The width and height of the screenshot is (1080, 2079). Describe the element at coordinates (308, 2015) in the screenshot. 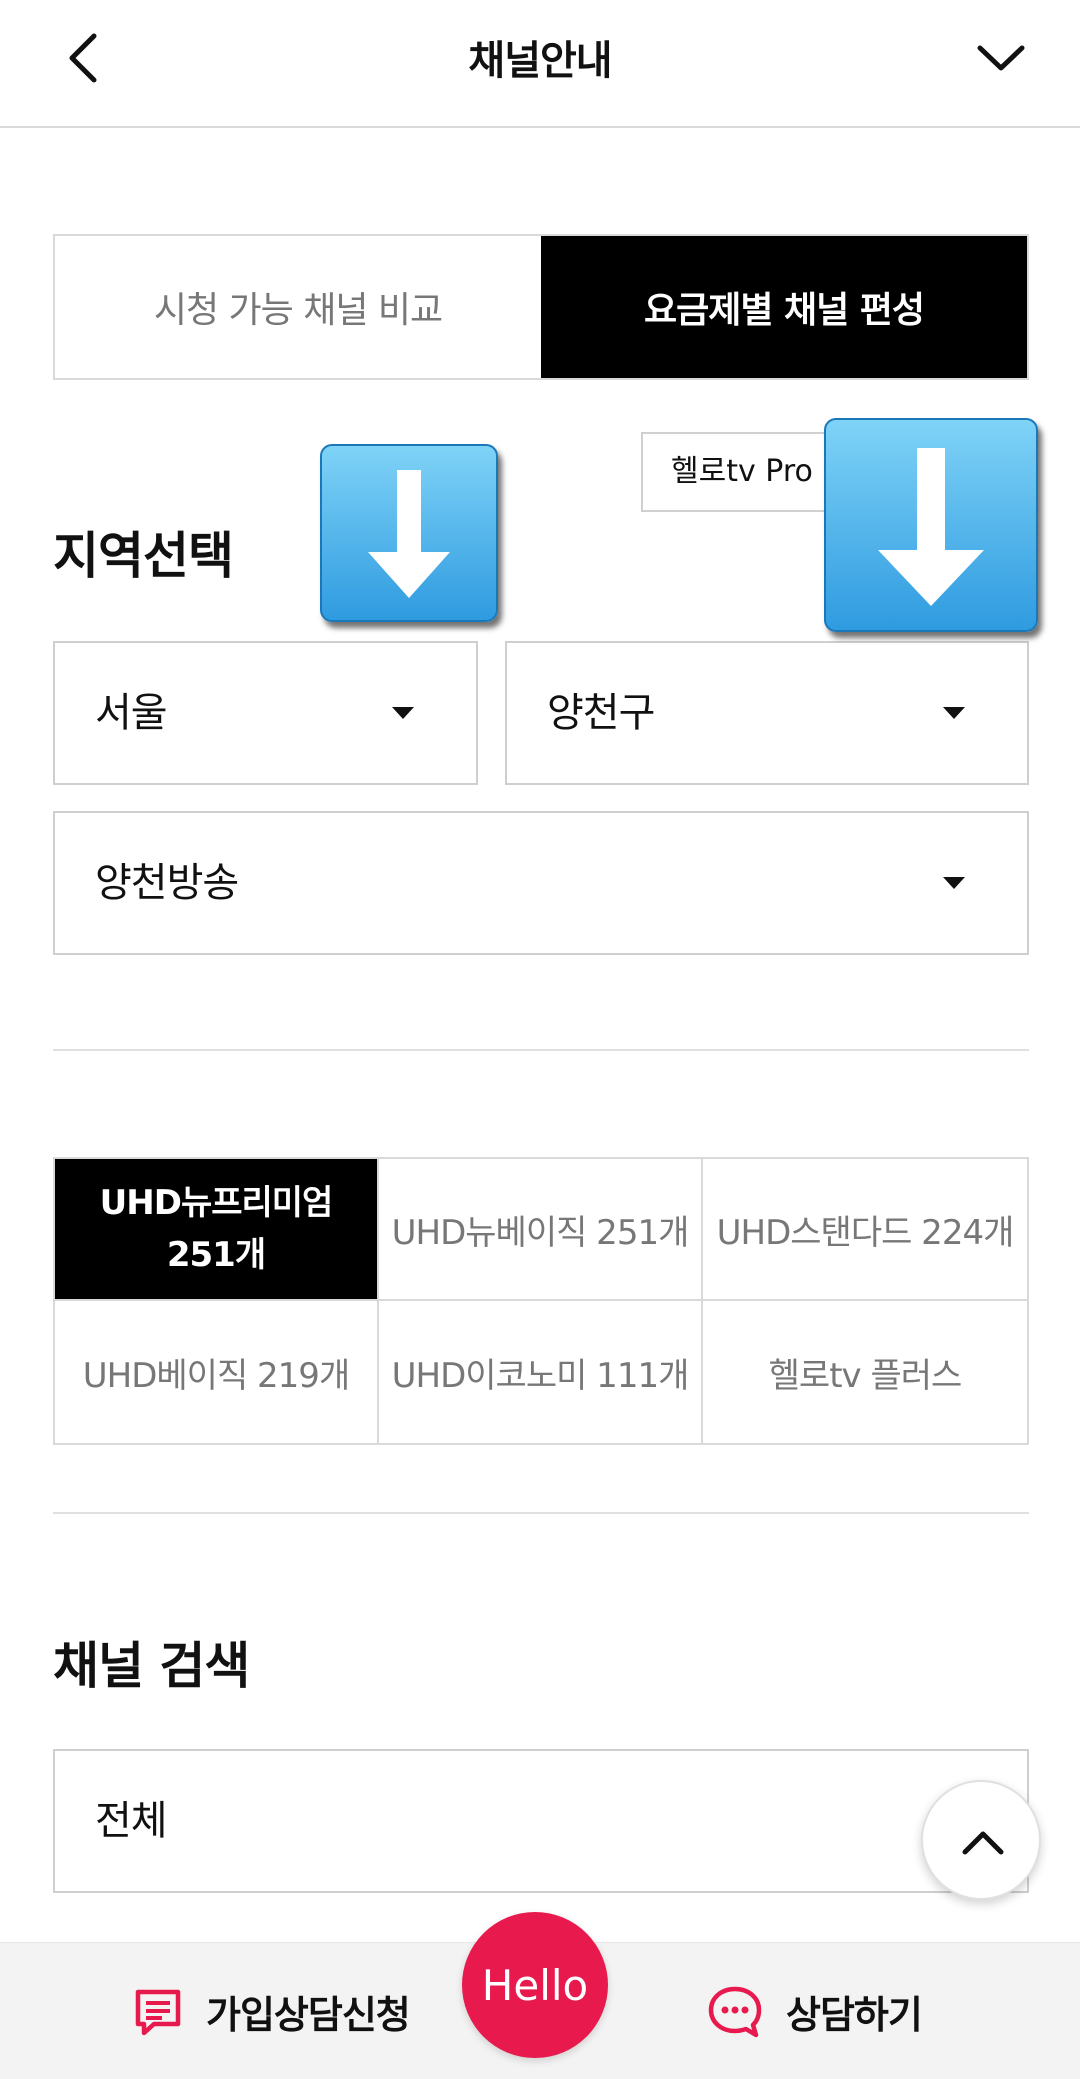

I see `signup-consult-label: 가입상담신청` at that location.